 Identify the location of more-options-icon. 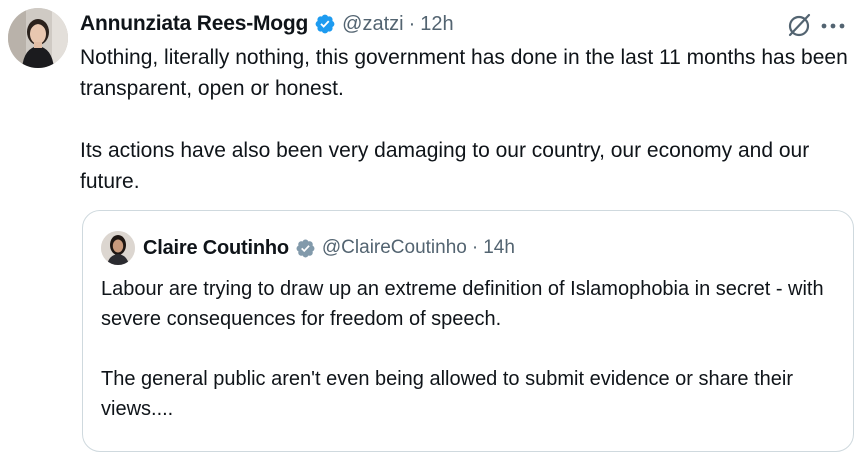
(833, 26).